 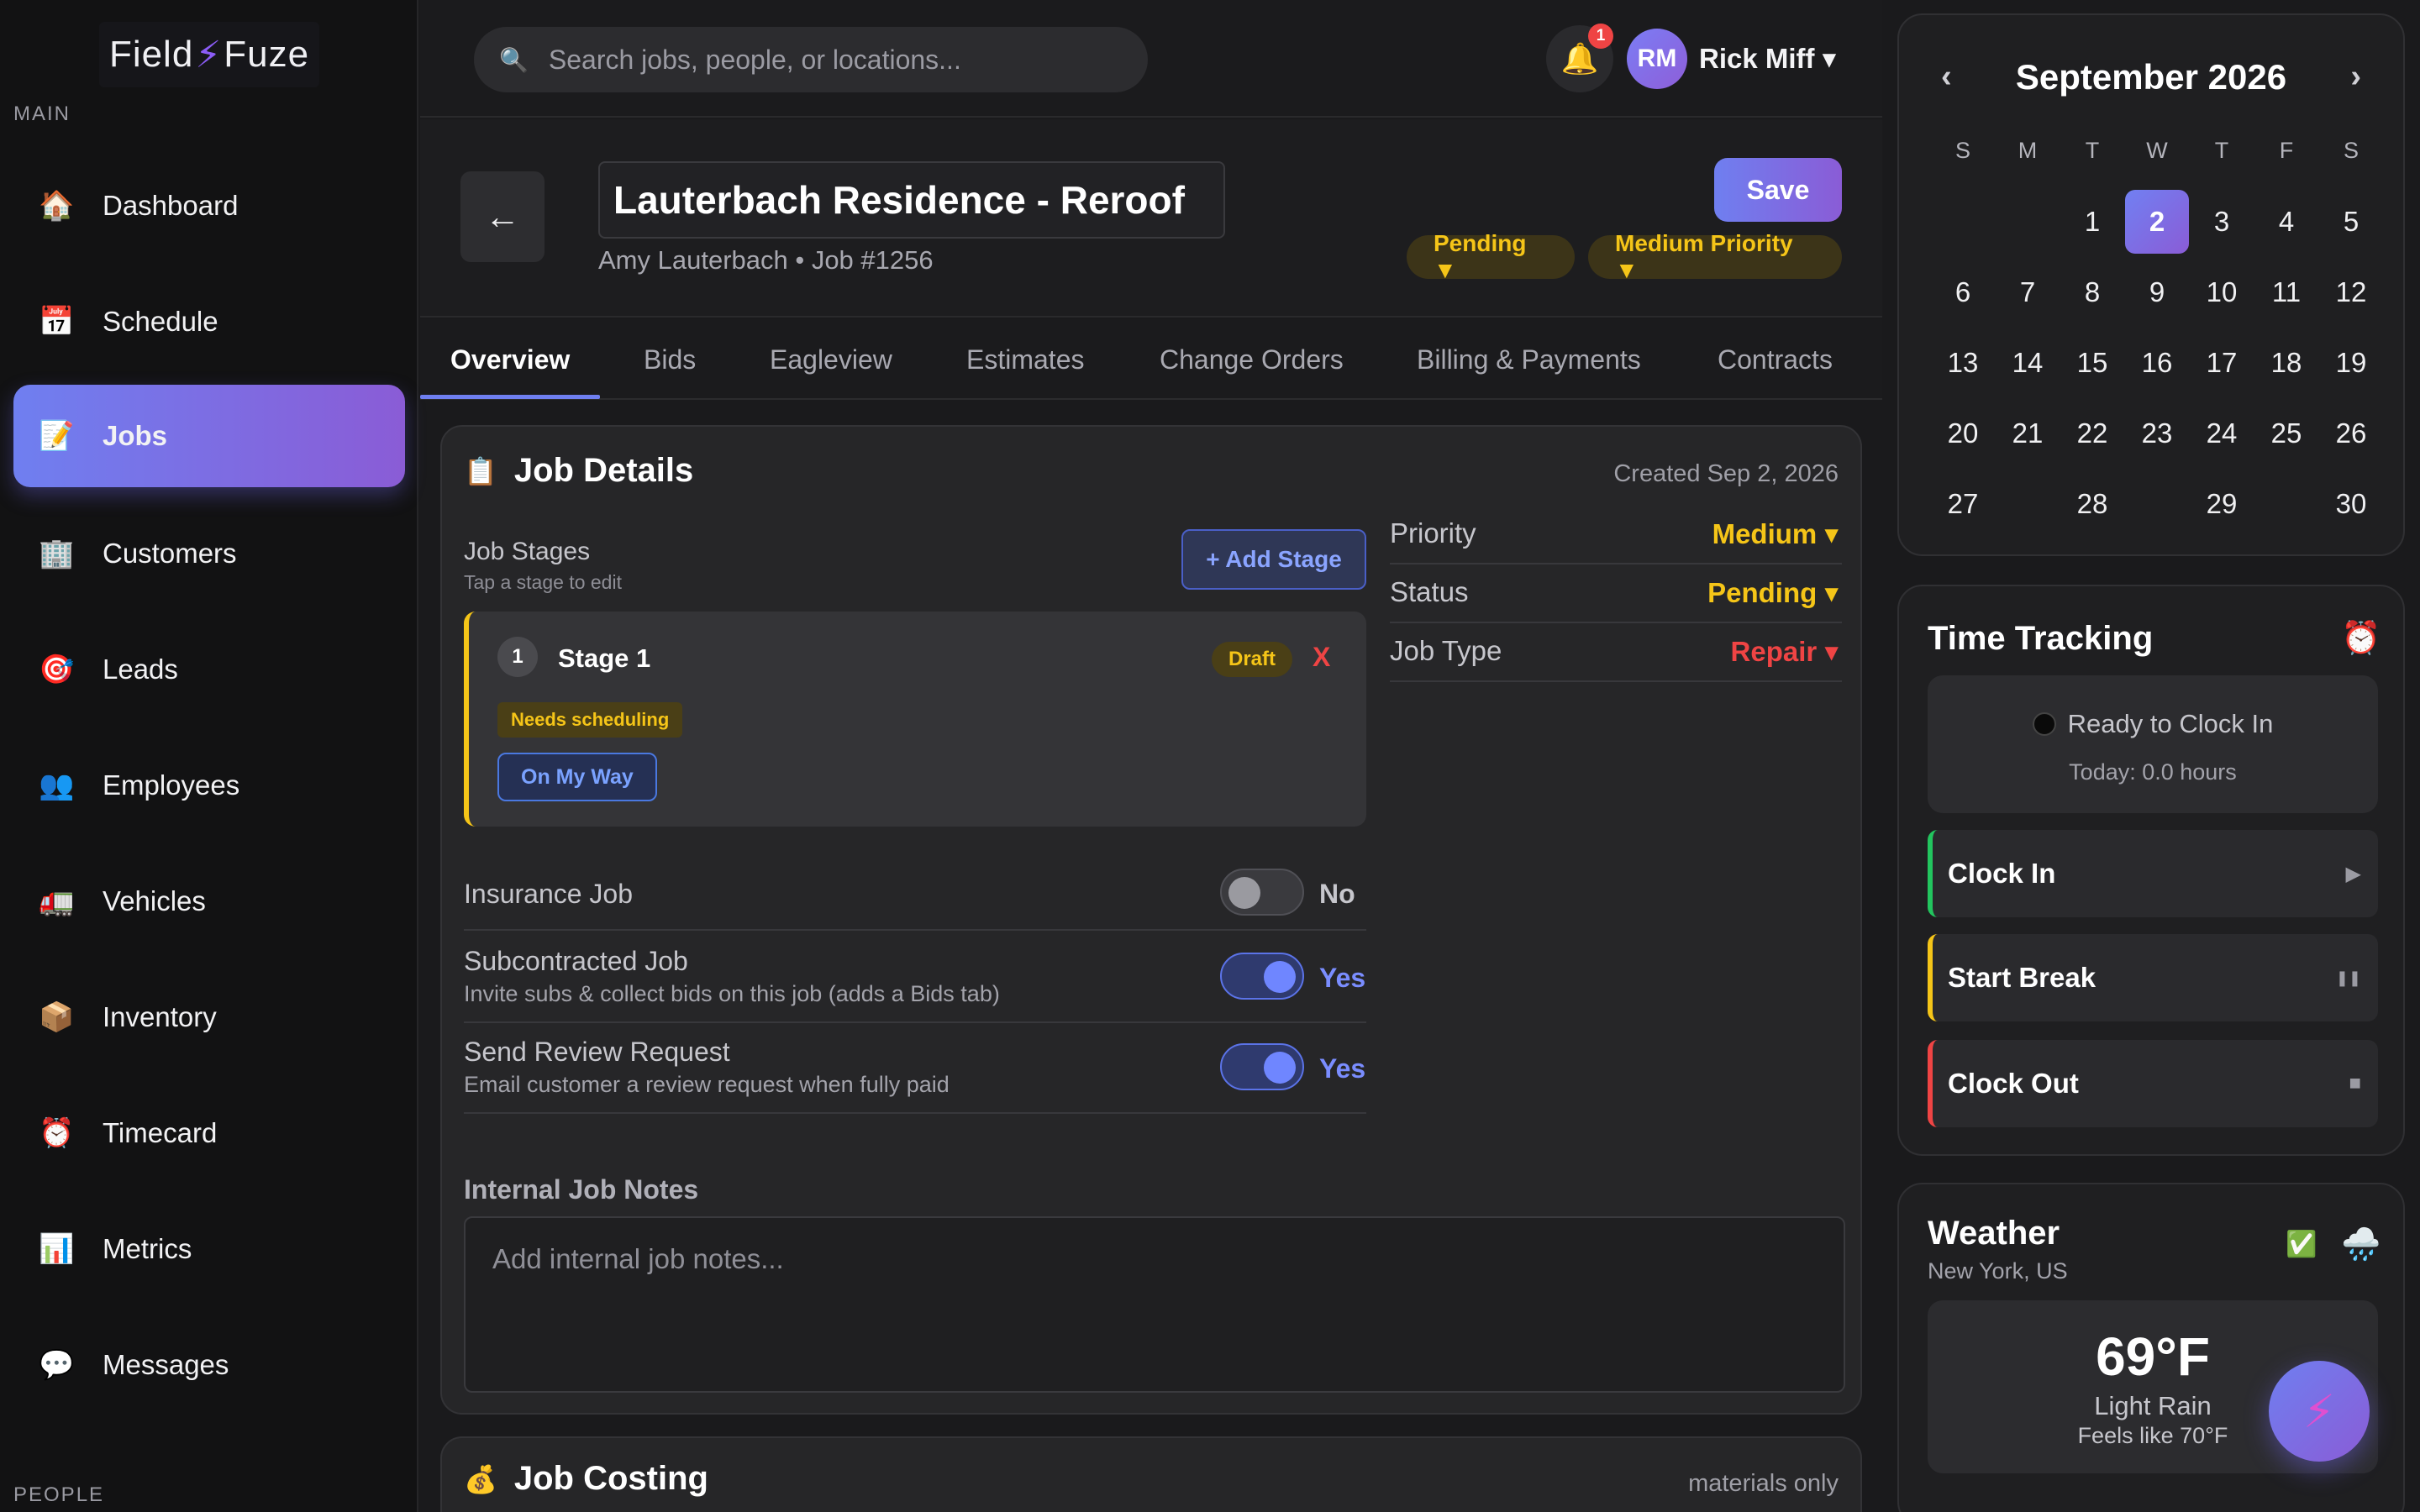 I want to click on calendar-day: 10, so click(x=2222, y=292).